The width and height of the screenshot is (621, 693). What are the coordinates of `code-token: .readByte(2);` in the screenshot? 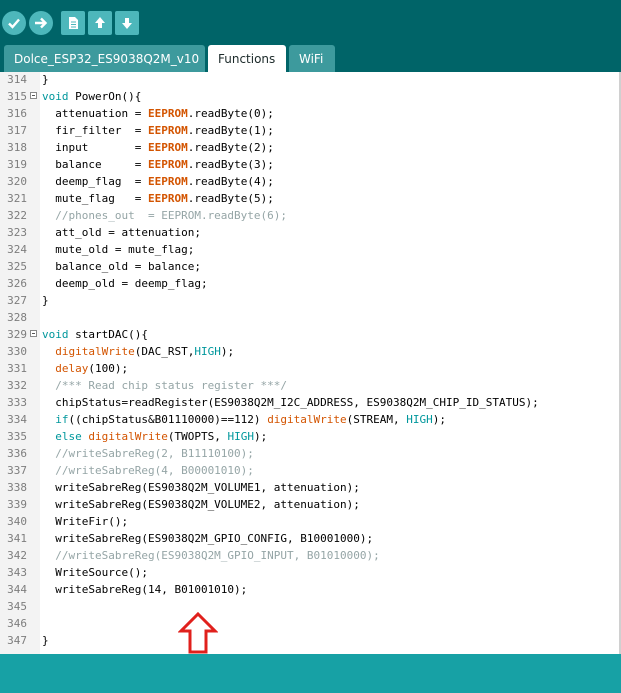 It's located at (230, 147).